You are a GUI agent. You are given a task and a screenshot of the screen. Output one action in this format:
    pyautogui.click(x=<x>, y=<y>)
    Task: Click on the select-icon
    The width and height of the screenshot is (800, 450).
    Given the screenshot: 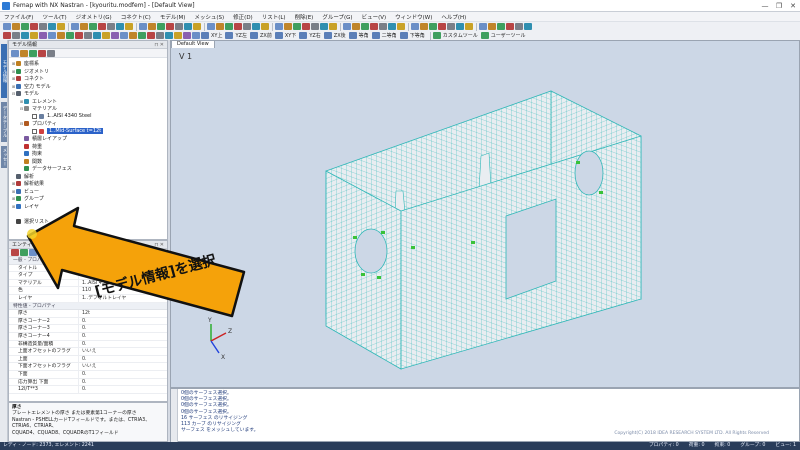 What is the action you would take?
    pyautogui.click(x=33, y=252)
    